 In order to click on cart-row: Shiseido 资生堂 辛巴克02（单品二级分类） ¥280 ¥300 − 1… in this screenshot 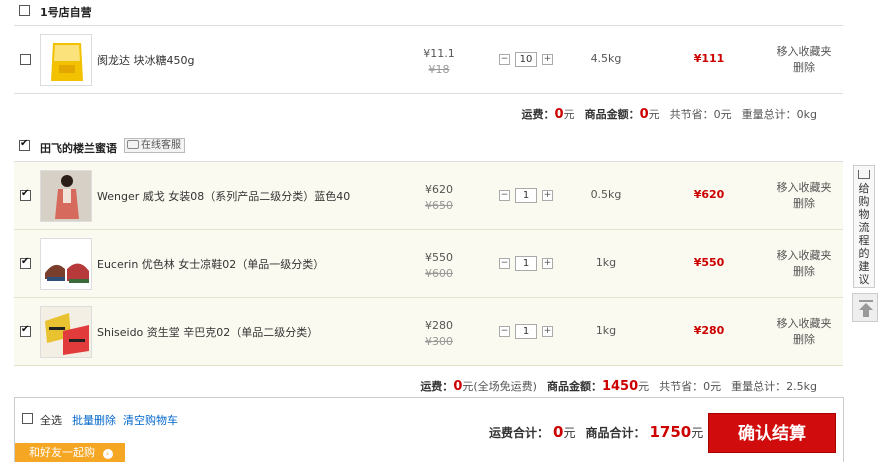, I will do `click(428, 332)`.